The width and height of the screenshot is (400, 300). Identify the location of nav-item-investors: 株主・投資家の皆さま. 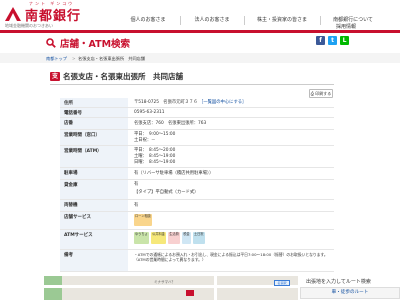
(282, 20).